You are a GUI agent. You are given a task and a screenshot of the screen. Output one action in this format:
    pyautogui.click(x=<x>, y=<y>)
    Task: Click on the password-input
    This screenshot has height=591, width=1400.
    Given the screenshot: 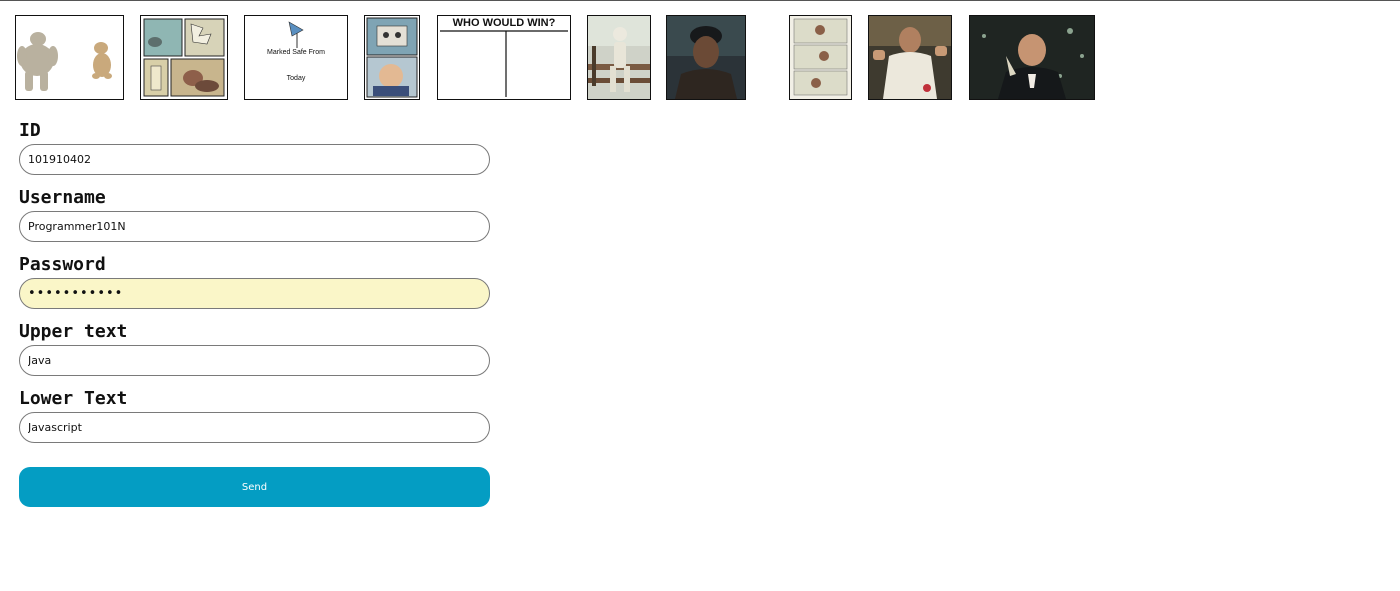 What is the action you would take?
    pyautogui.click(x=254, y=293)
    